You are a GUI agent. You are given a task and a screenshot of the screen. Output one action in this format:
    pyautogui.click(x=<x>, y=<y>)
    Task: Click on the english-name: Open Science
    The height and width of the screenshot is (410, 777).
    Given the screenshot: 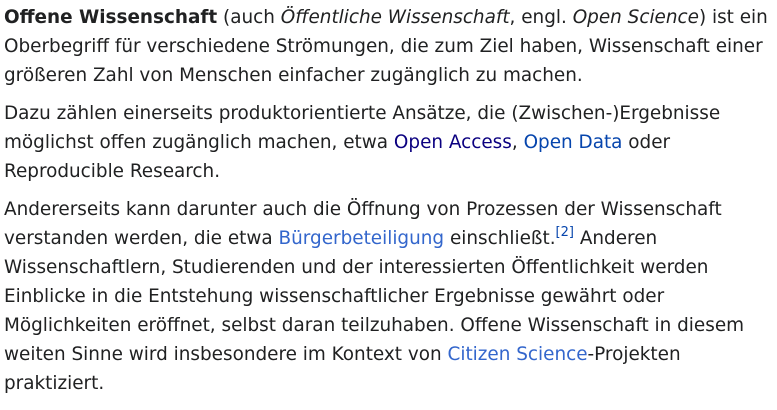 What is the action you would take?
    pyautogui.click(x=635, y=17)
    